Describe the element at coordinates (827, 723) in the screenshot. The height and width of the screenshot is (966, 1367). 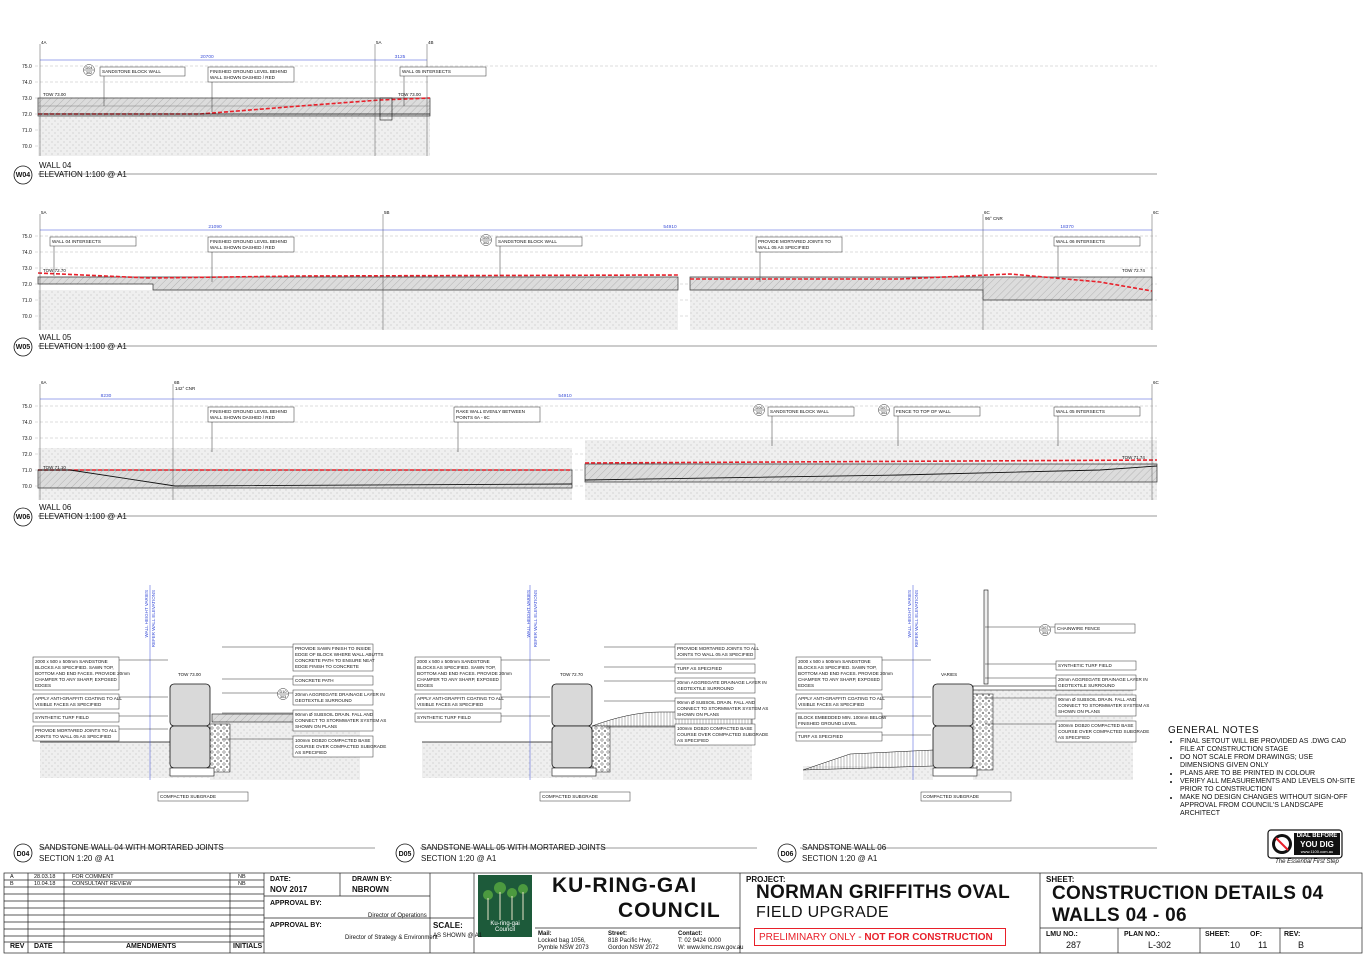
I see `section-callout-left: FINISHED GROUND LEVEL` at that location.